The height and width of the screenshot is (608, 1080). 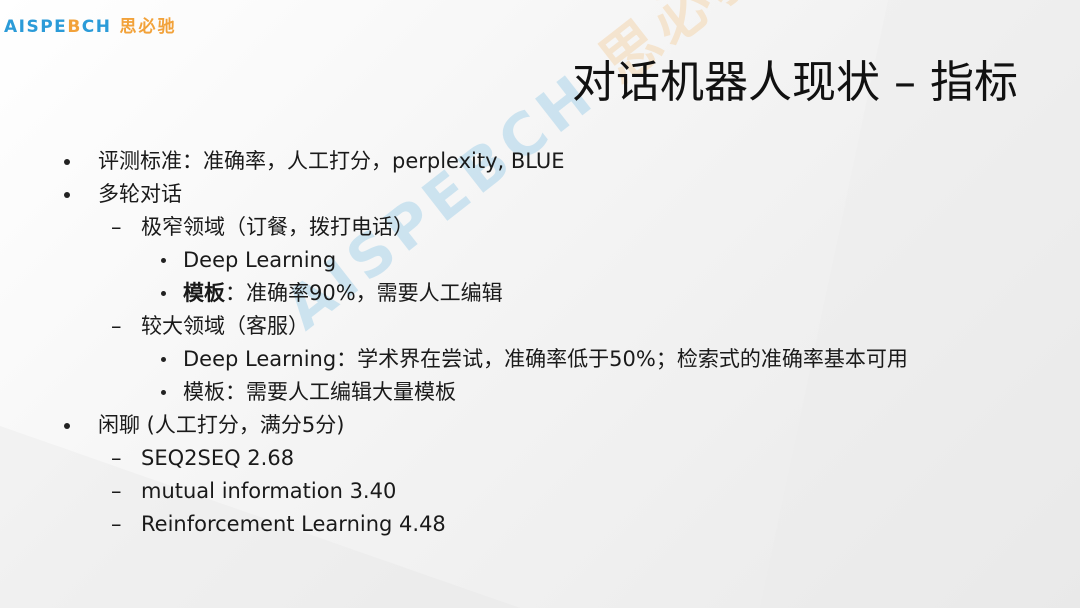 What do you see at coordinates (204, 293) in the screenshot?
I see `bold-label: 模板` at bounding box center [204, 293].